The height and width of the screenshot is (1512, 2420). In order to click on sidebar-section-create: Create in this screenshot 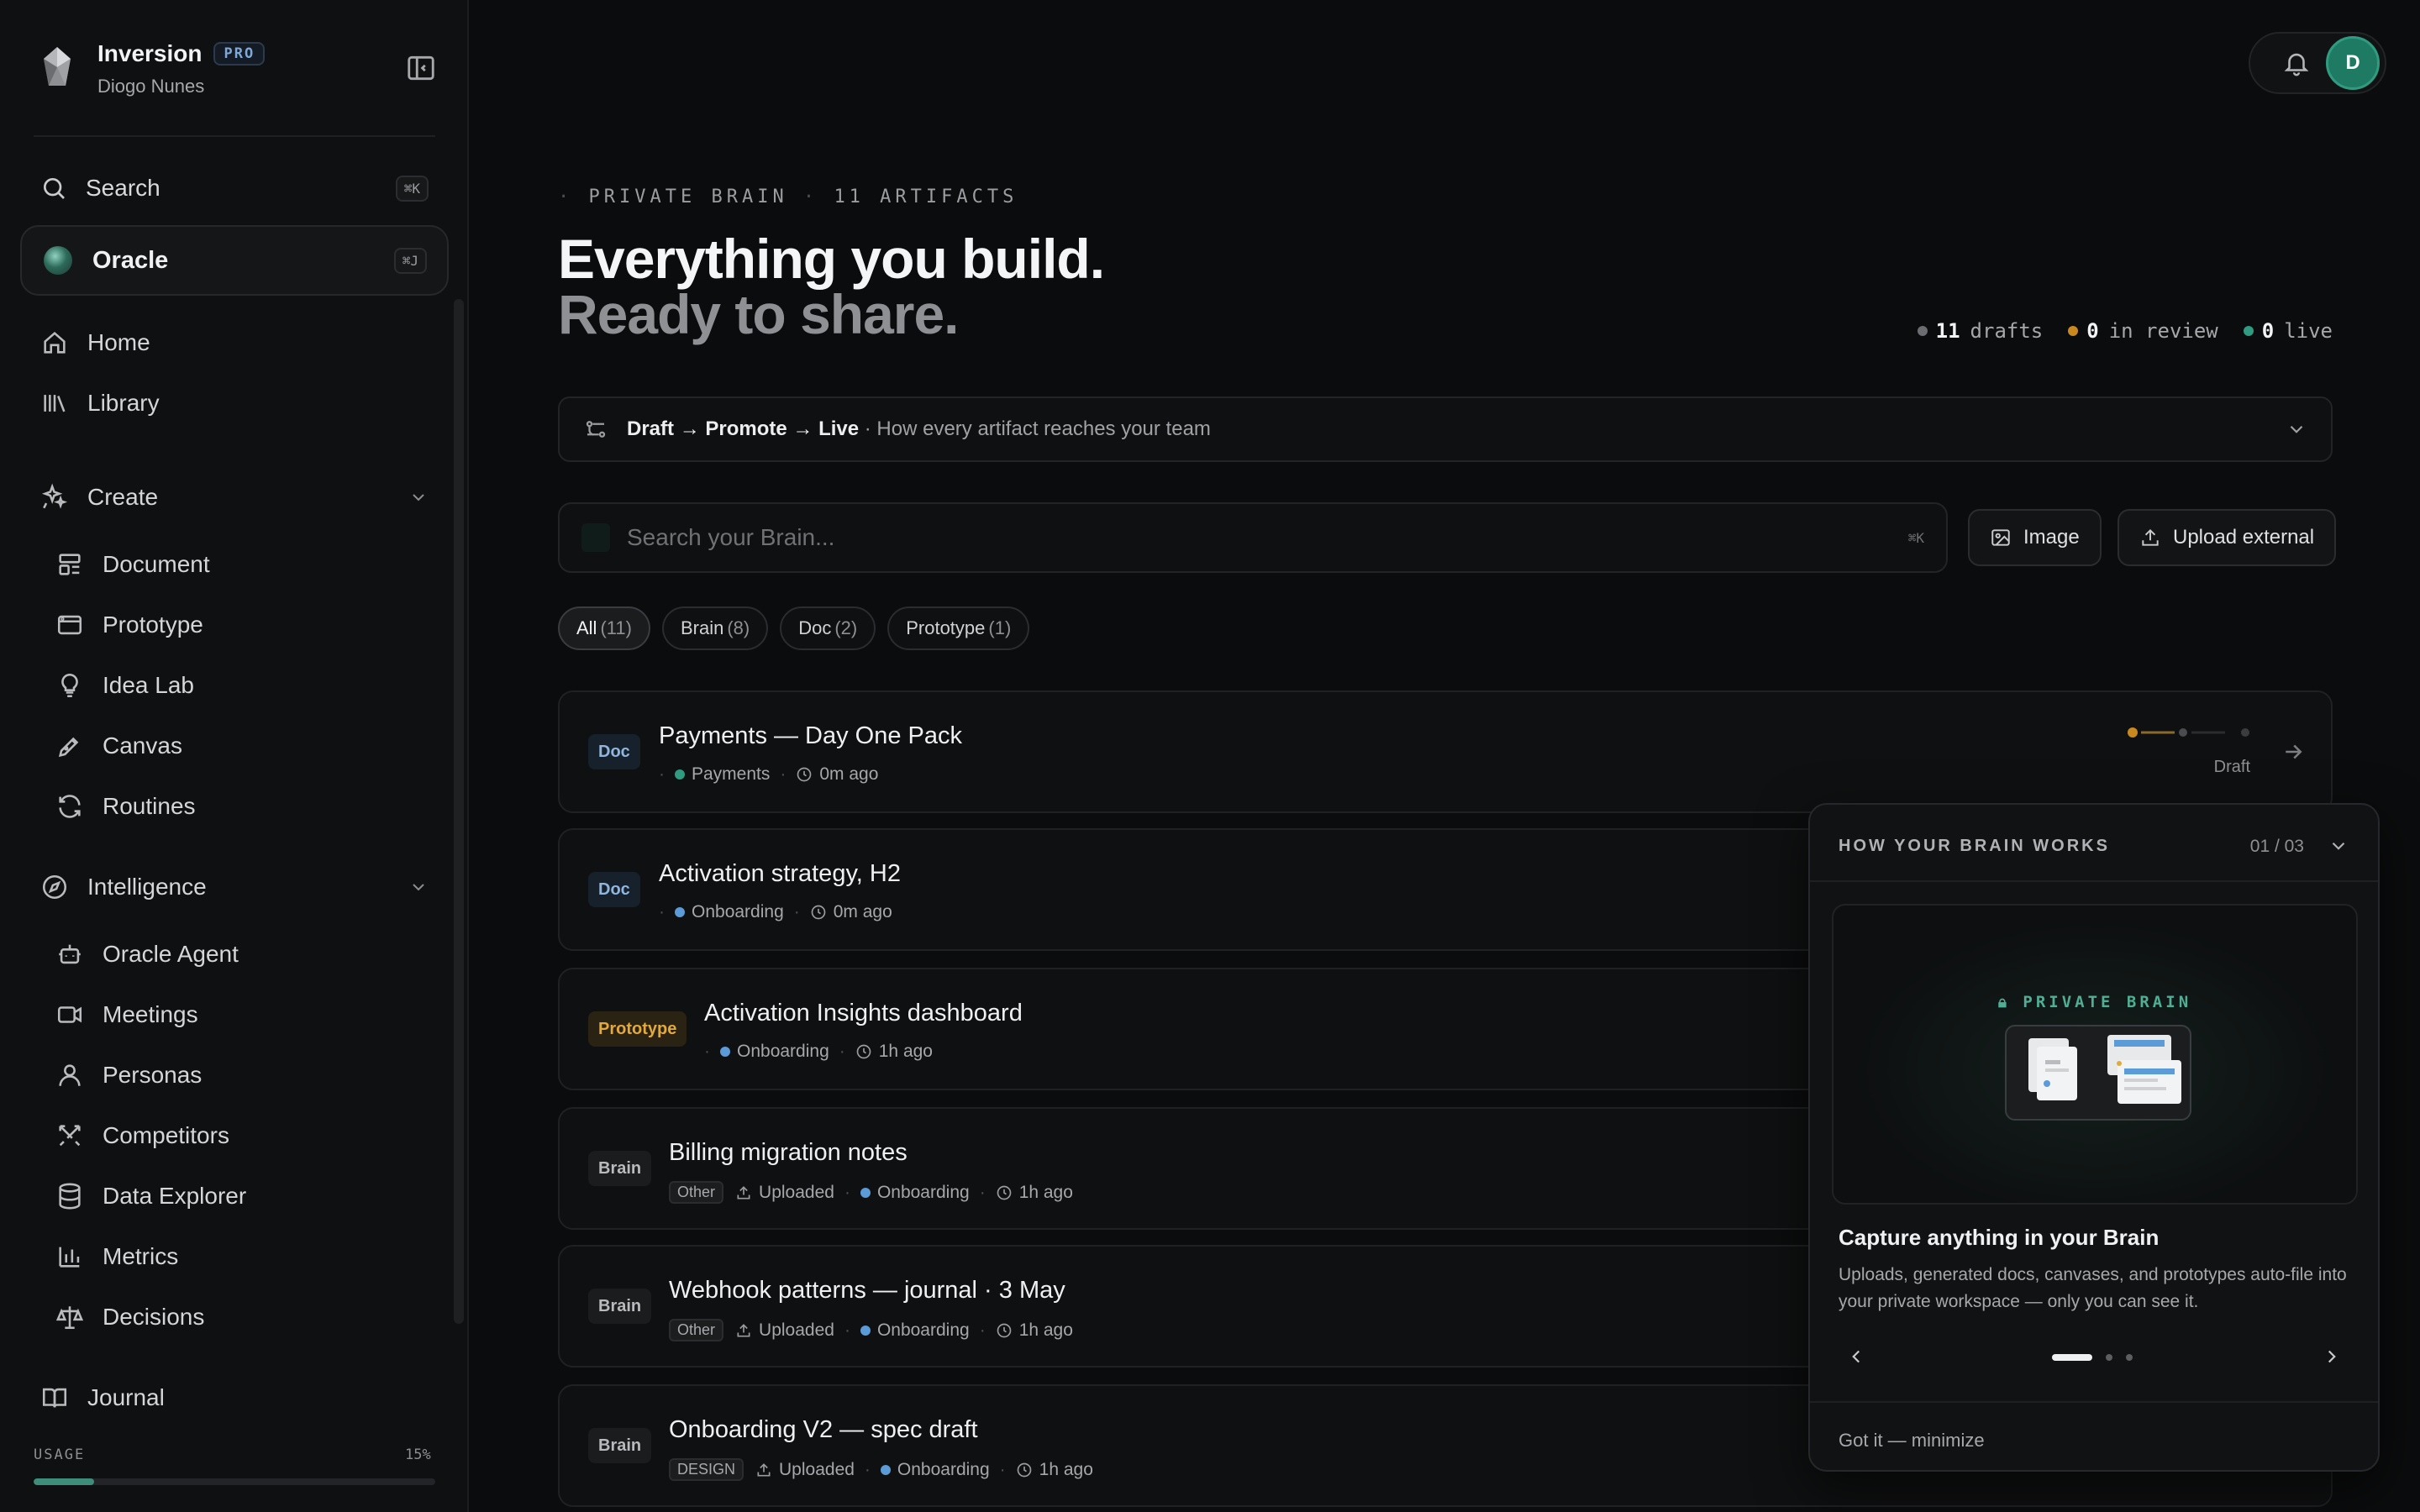, I will do `click(234, 497)`.